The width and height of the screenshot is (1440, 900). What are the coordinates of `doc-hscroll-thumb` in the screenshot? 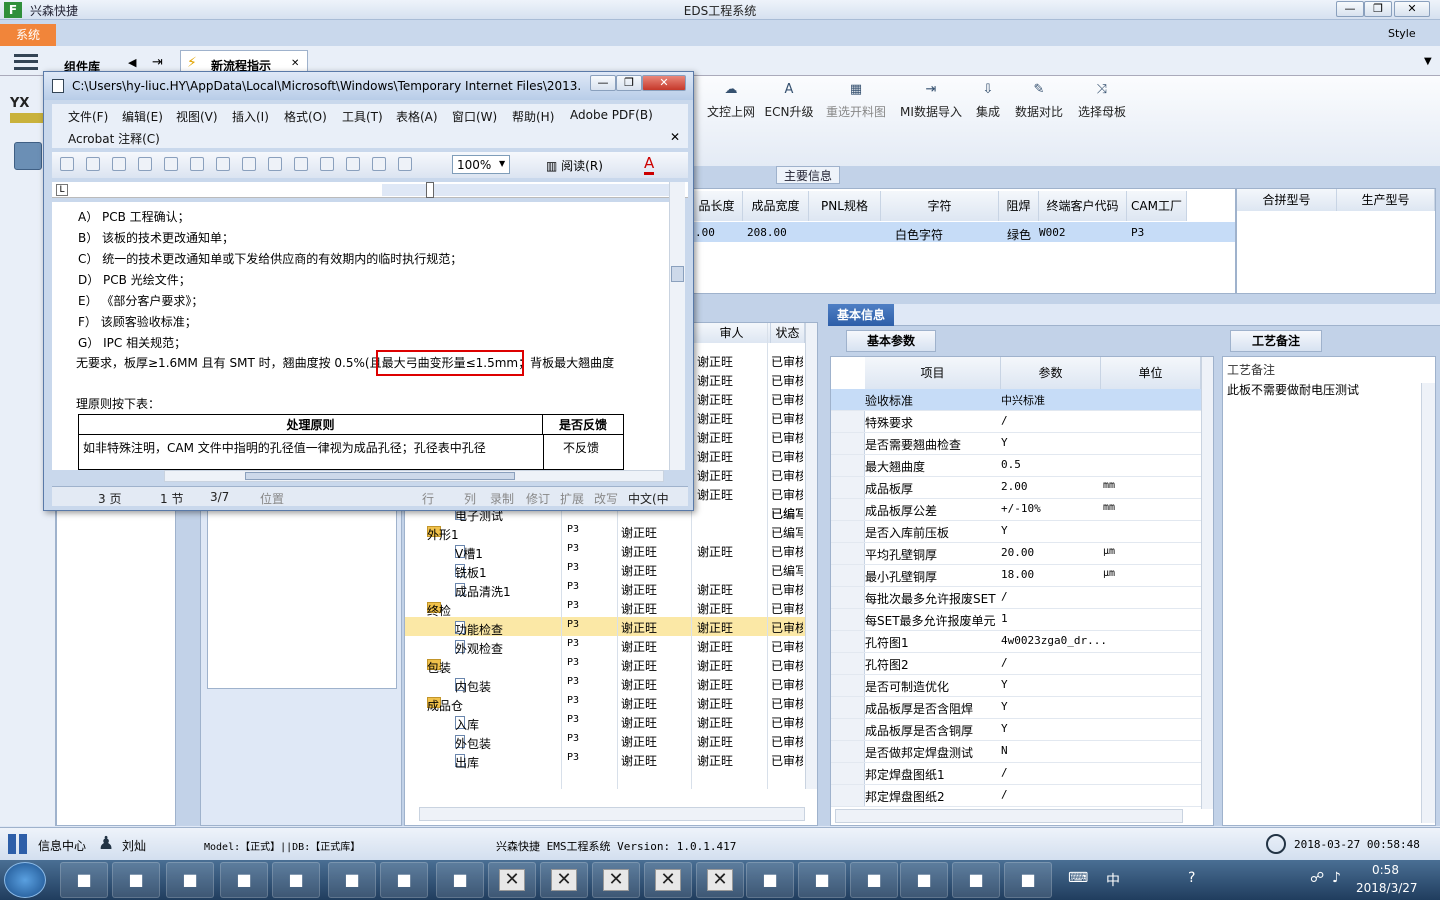 It's located at (380, 476).